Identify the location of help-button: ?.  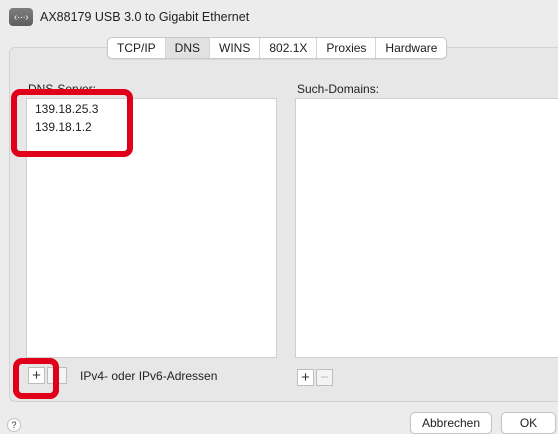
(14, 425).